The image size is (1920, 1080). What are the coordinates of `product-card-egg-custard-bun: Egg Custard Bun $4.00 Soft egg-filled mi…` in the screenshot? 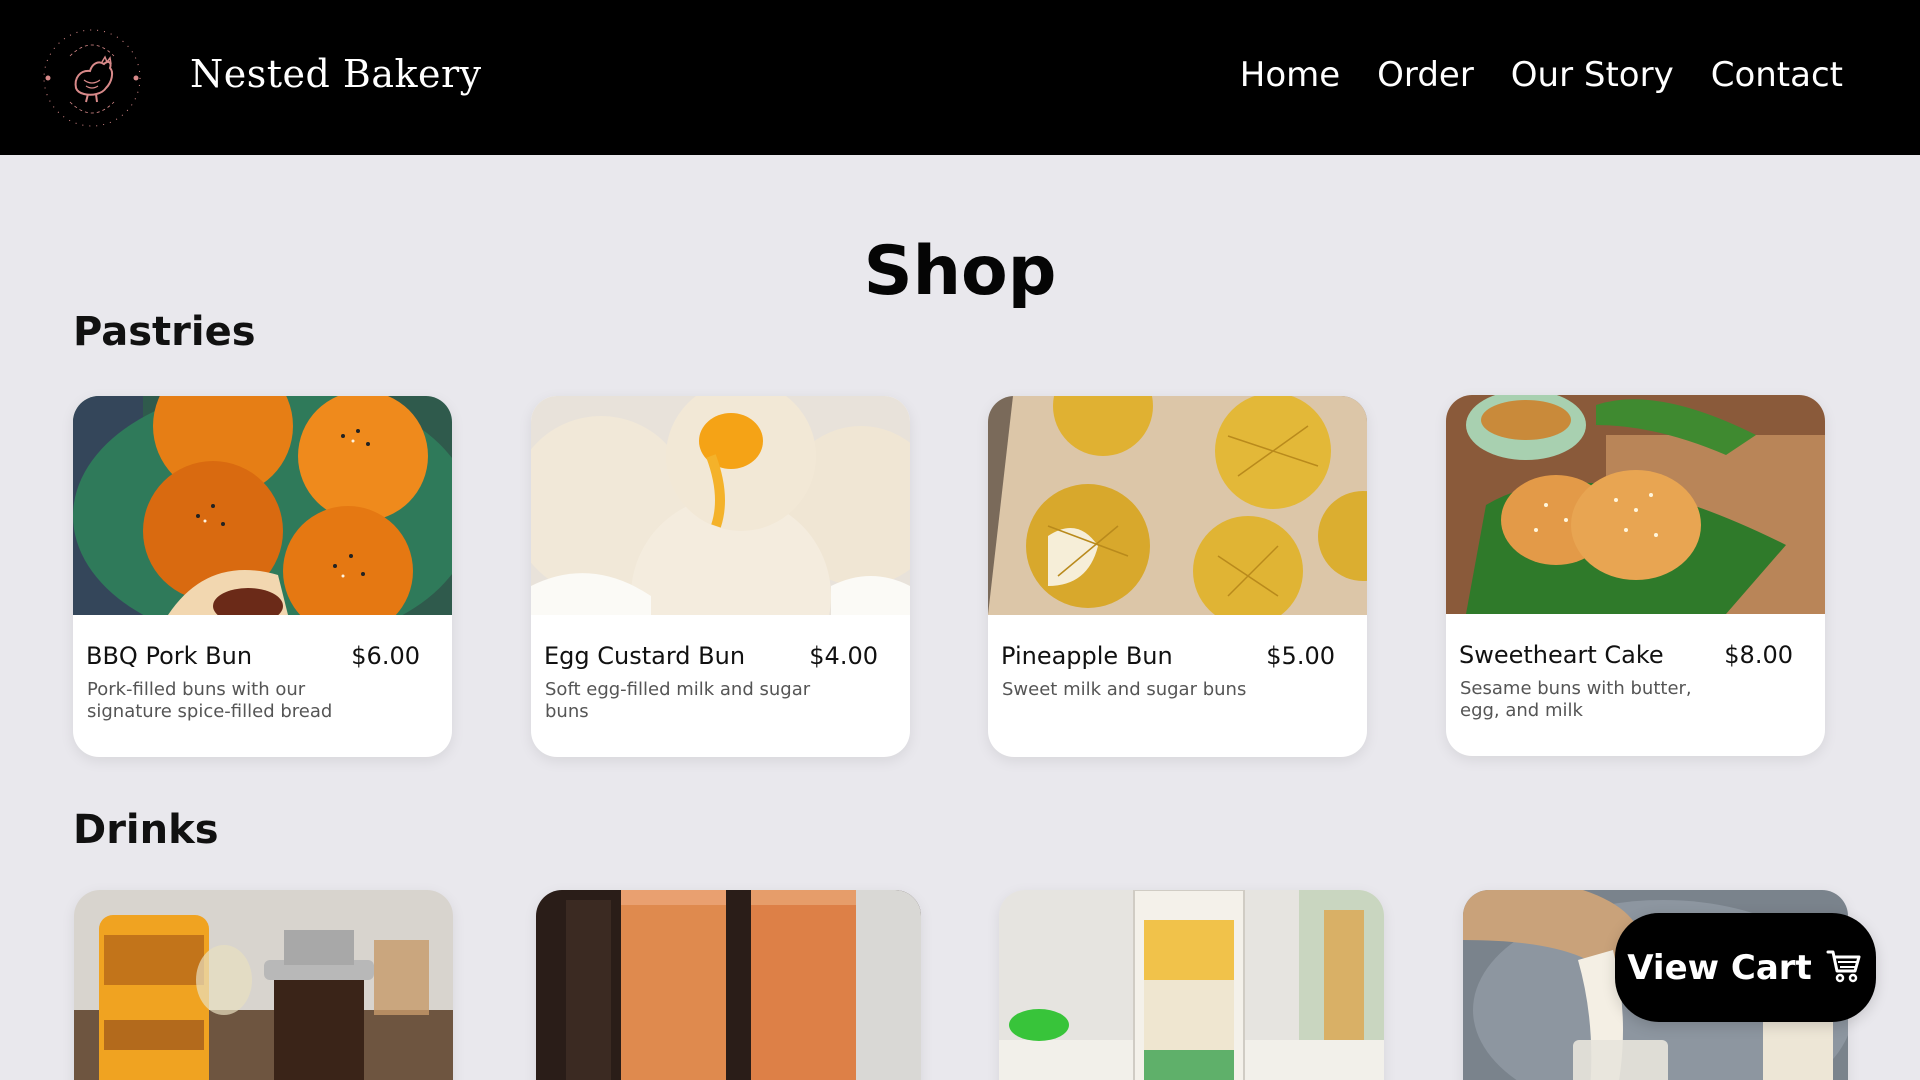 It's located at (720, 576).